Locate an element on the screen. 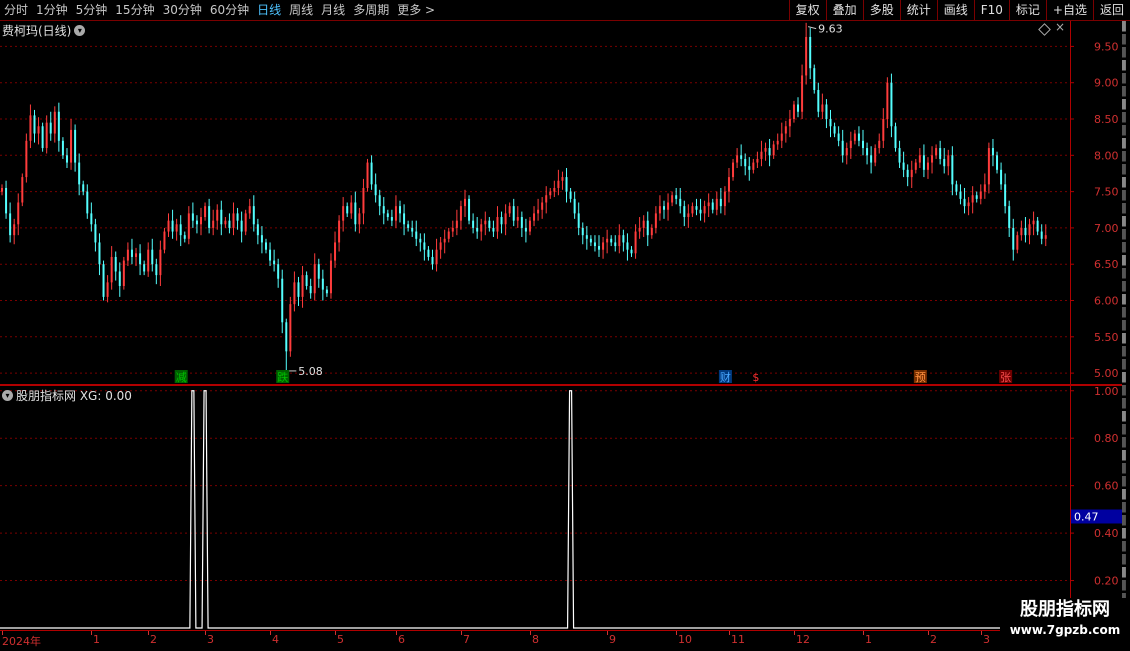 The height and width of the screenshot is (651, 1130). stock-name-period: 费柯玛(日线) is located at coordinates (37, 31).